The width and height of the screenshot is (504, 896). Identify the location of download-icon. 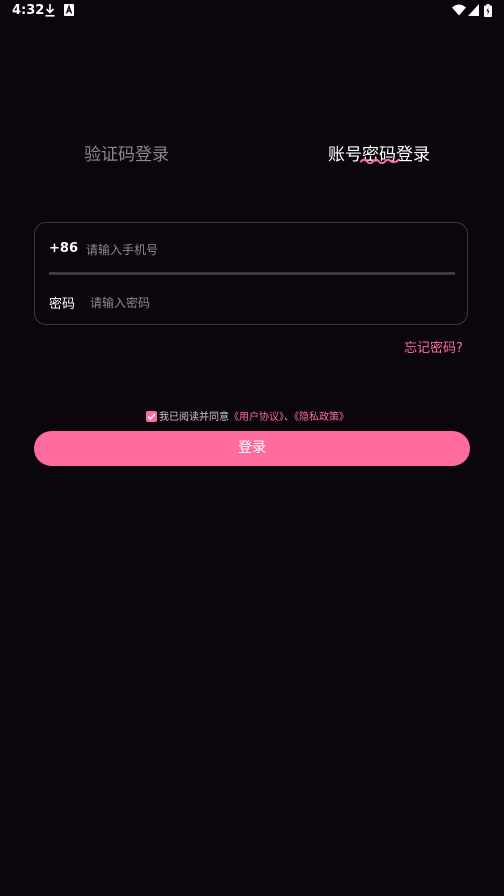
(50, 10).